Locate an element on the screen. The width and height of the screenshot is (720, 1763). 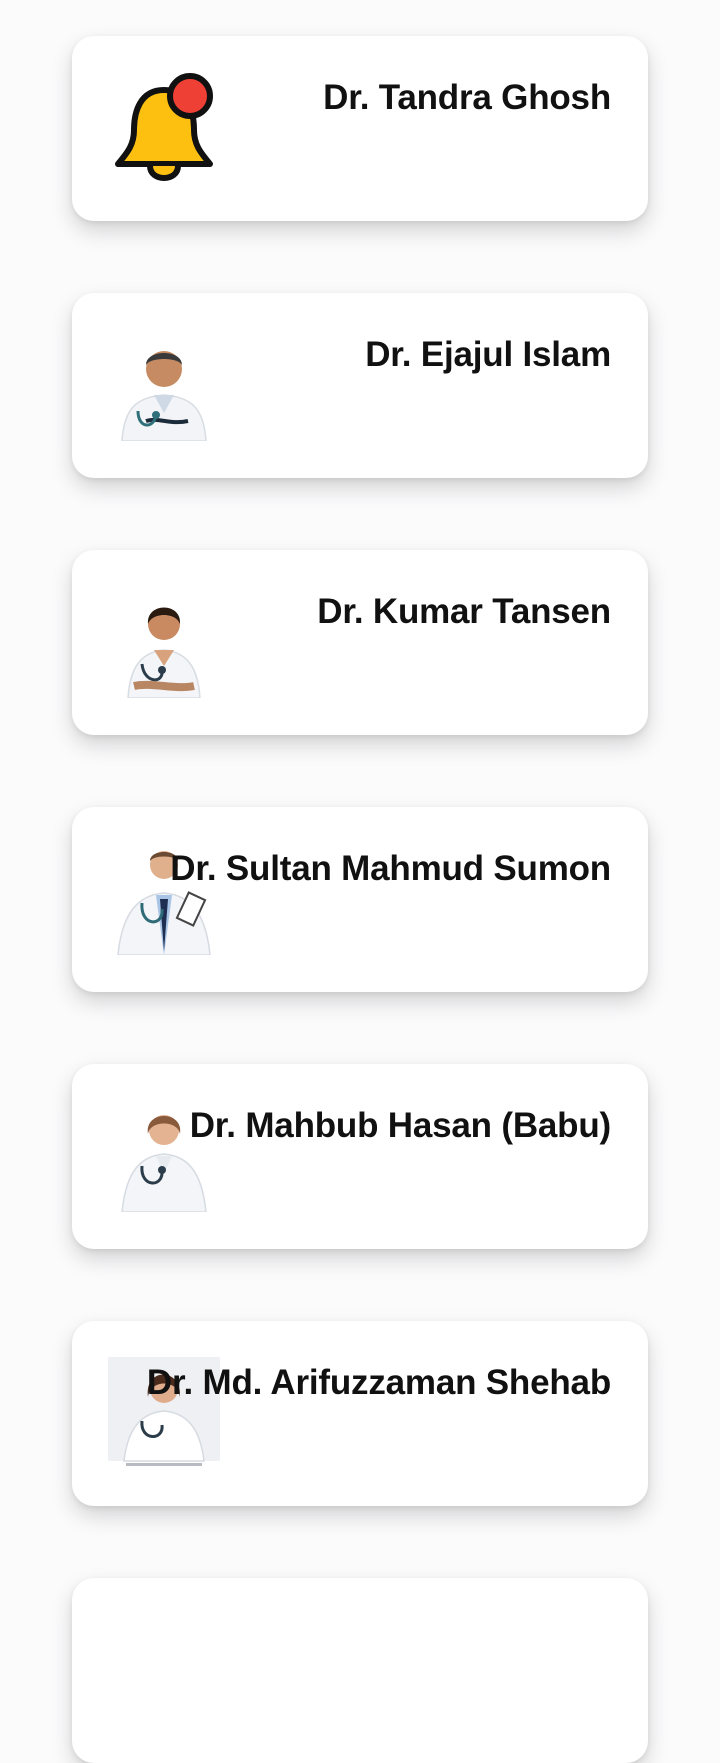
doctor-name: Dr. Mahbub Hasan (Babu) is located at coordinates (400, 1125).